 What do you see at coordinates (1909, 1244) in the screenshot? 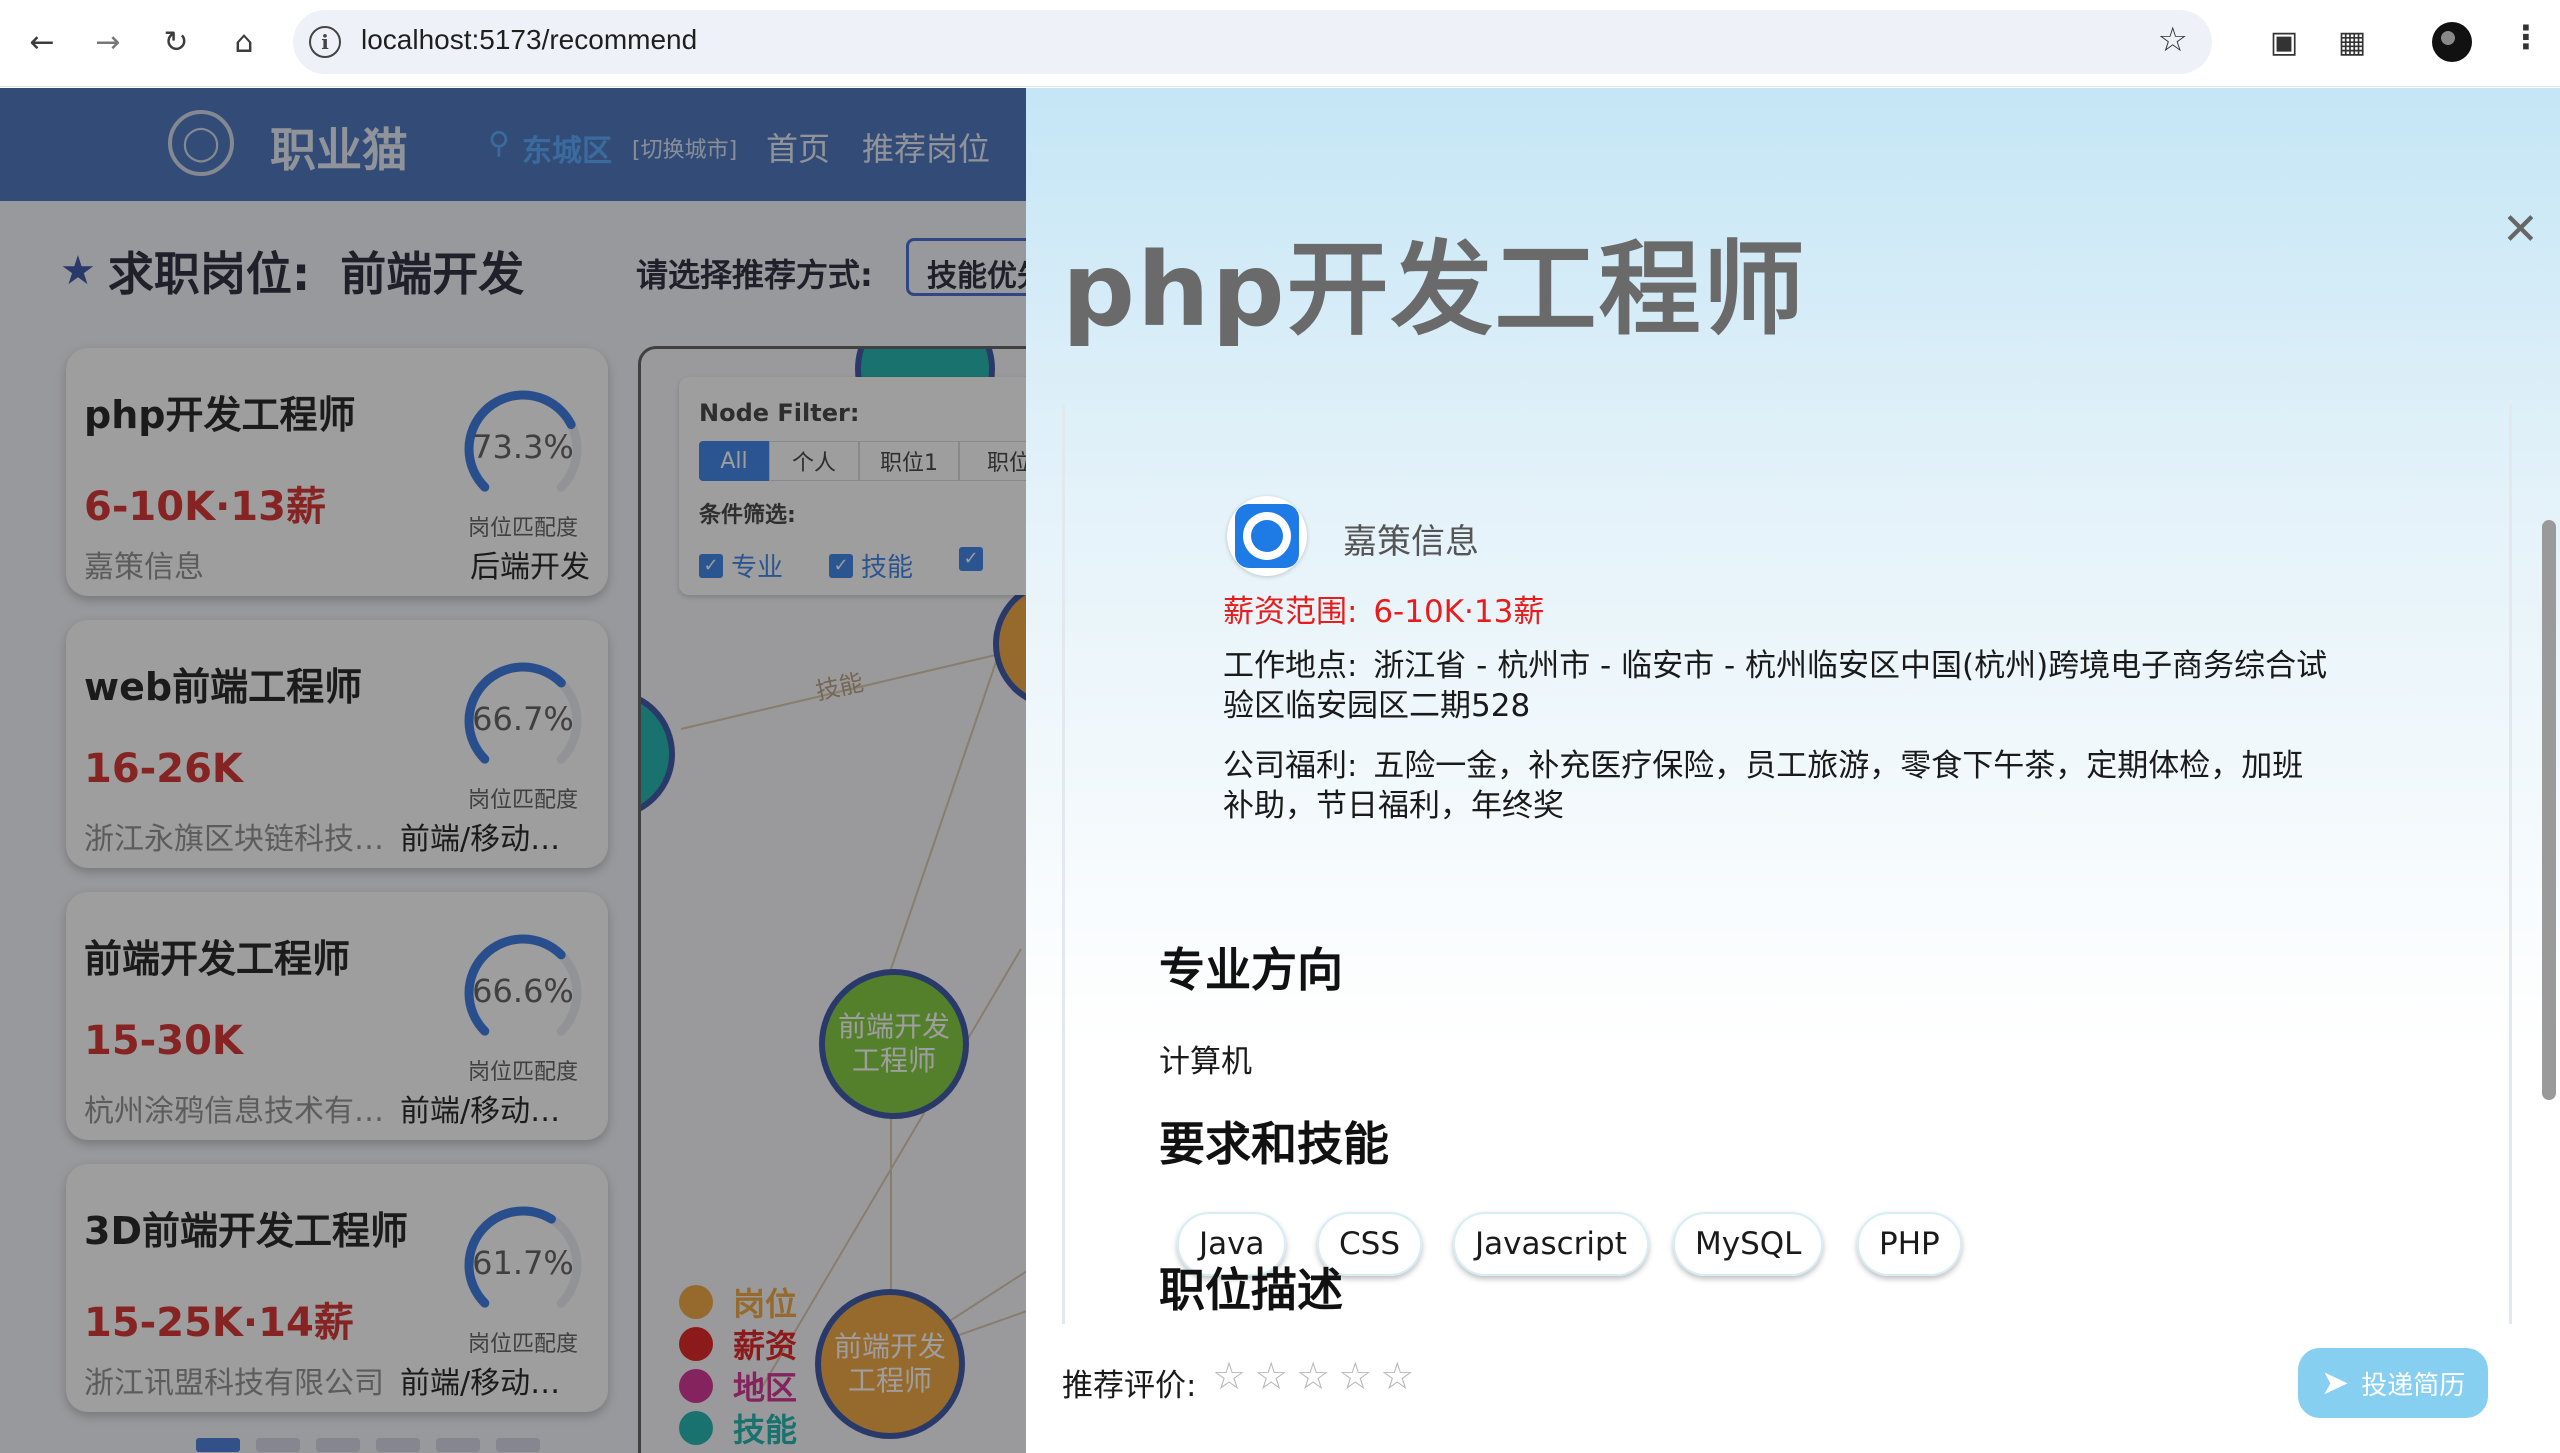
I see `skill-tag: PHP` at bounding box center [1909, 1244].